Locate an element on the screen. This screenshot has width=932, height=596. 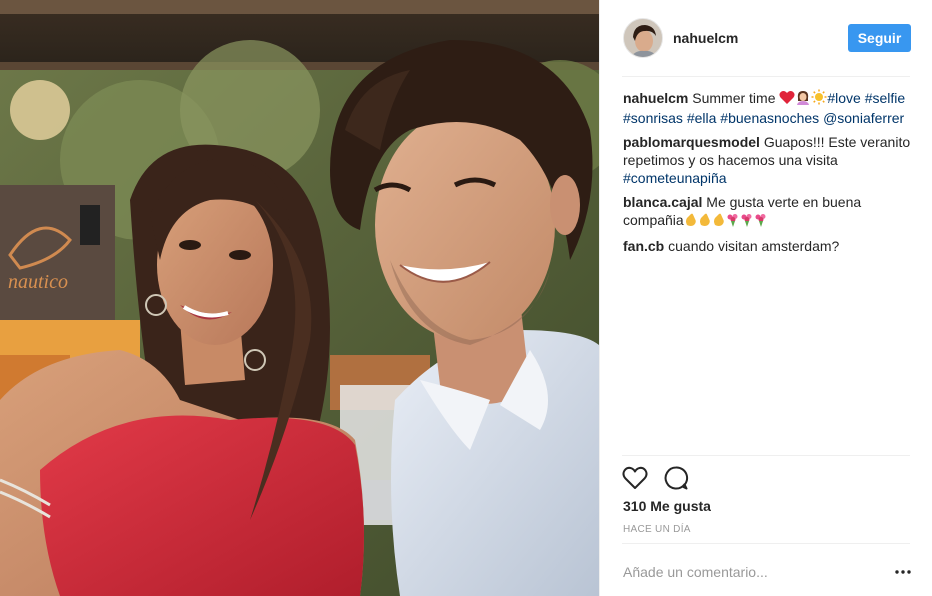
avatar-image is located at coordinates (643, 38).